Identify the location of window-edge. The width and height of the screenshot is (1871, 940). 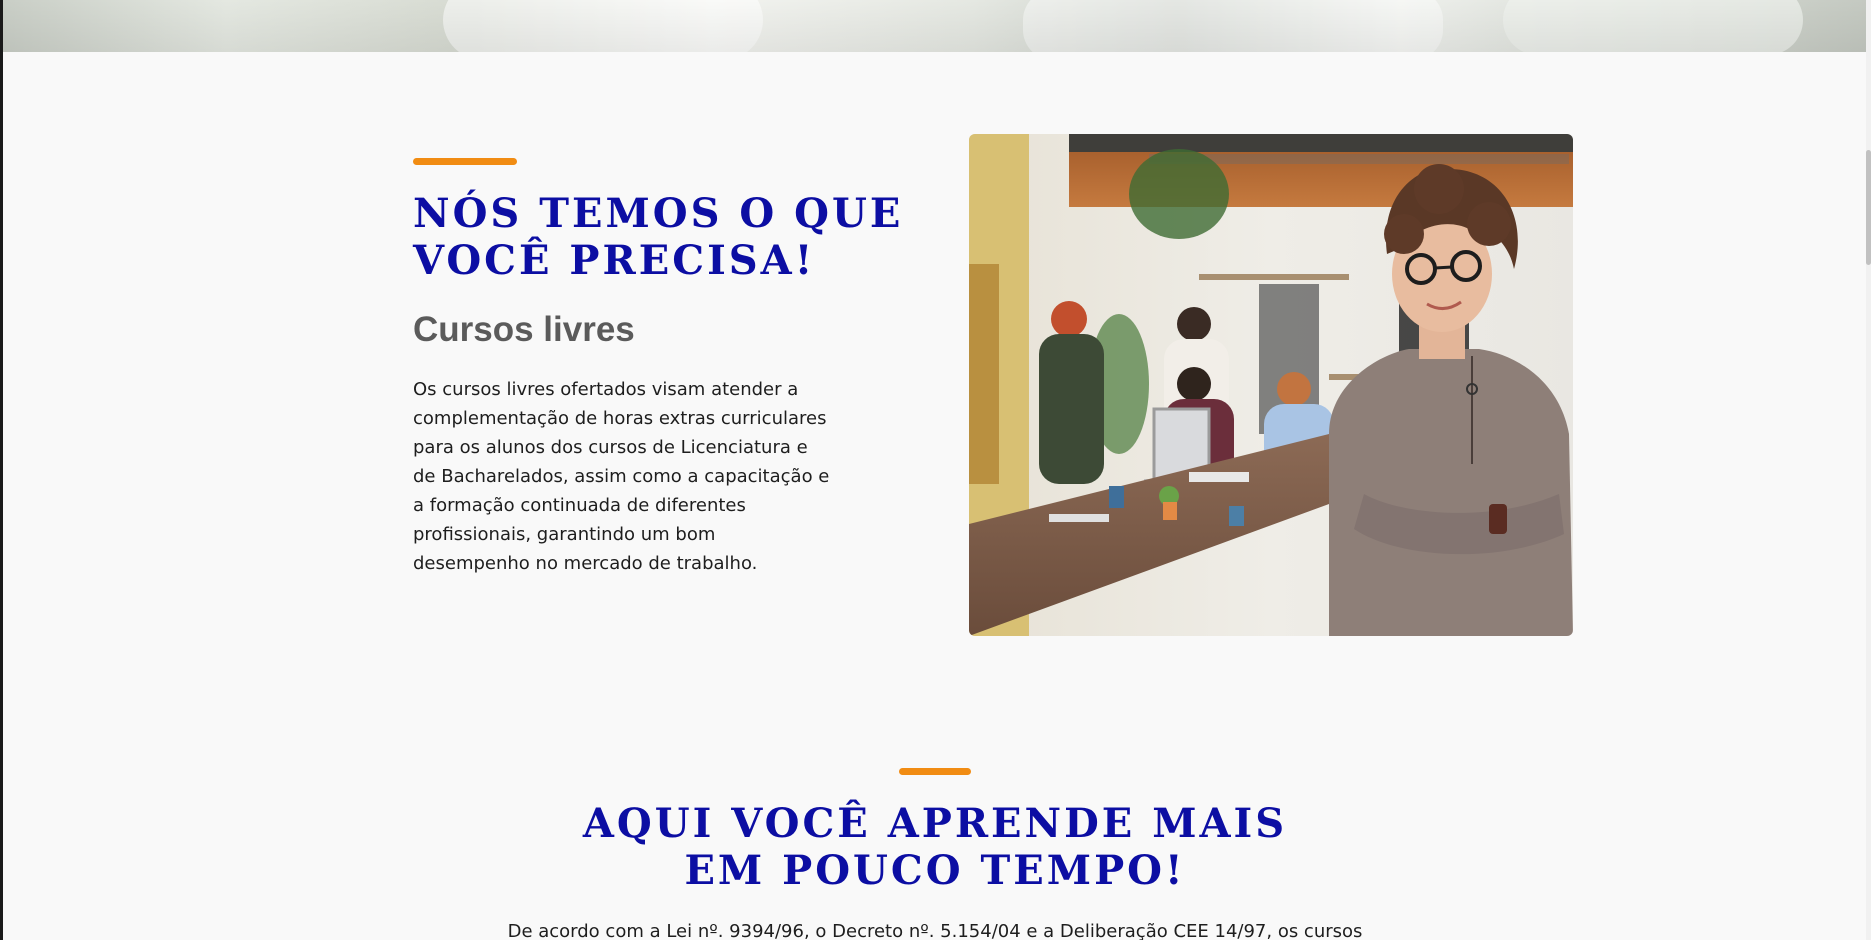
(1, 470).